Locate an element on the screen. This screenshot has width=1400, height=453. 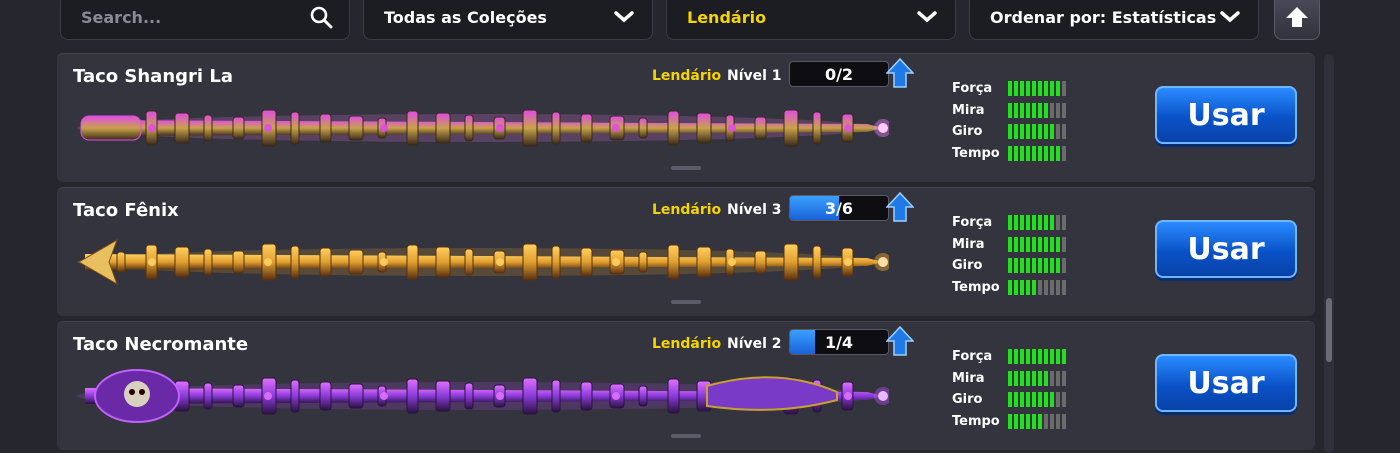
upgrade-progress-bar: 1/4 is located at coordinates (839, 342).